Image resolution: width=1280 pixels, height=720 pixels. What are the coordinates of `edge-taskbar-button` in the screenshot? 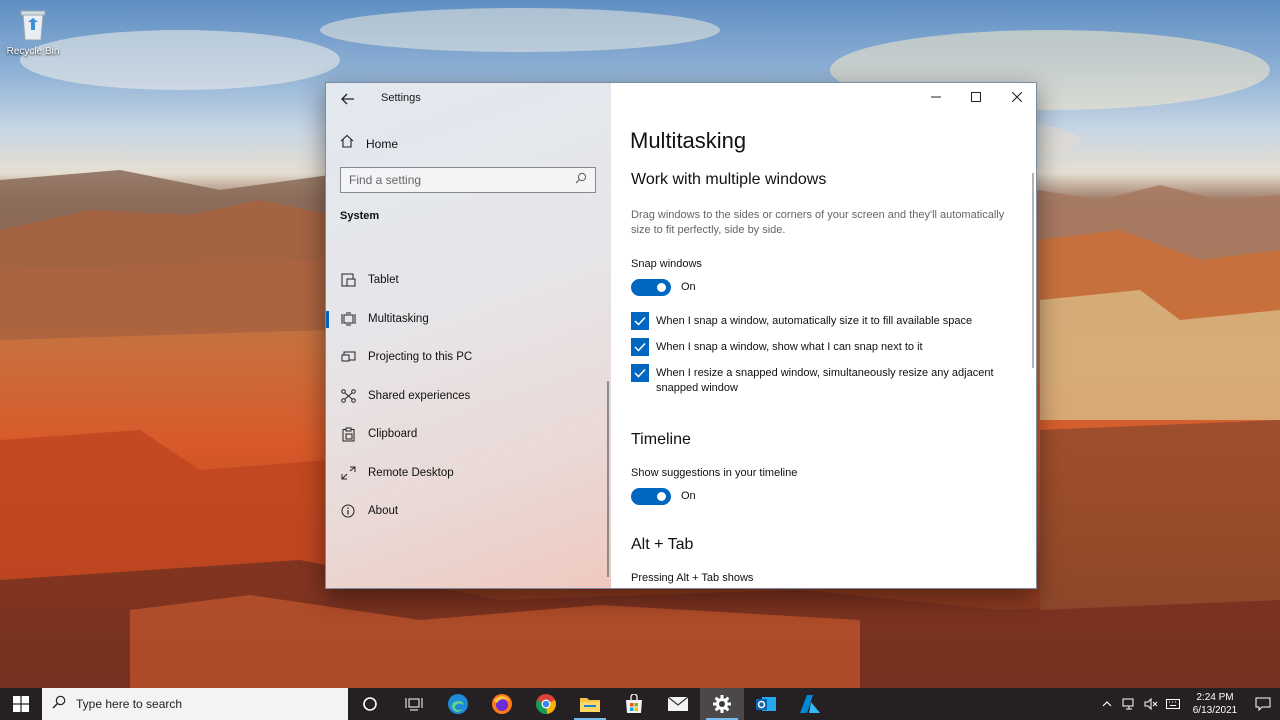 It's located at (458, 704).